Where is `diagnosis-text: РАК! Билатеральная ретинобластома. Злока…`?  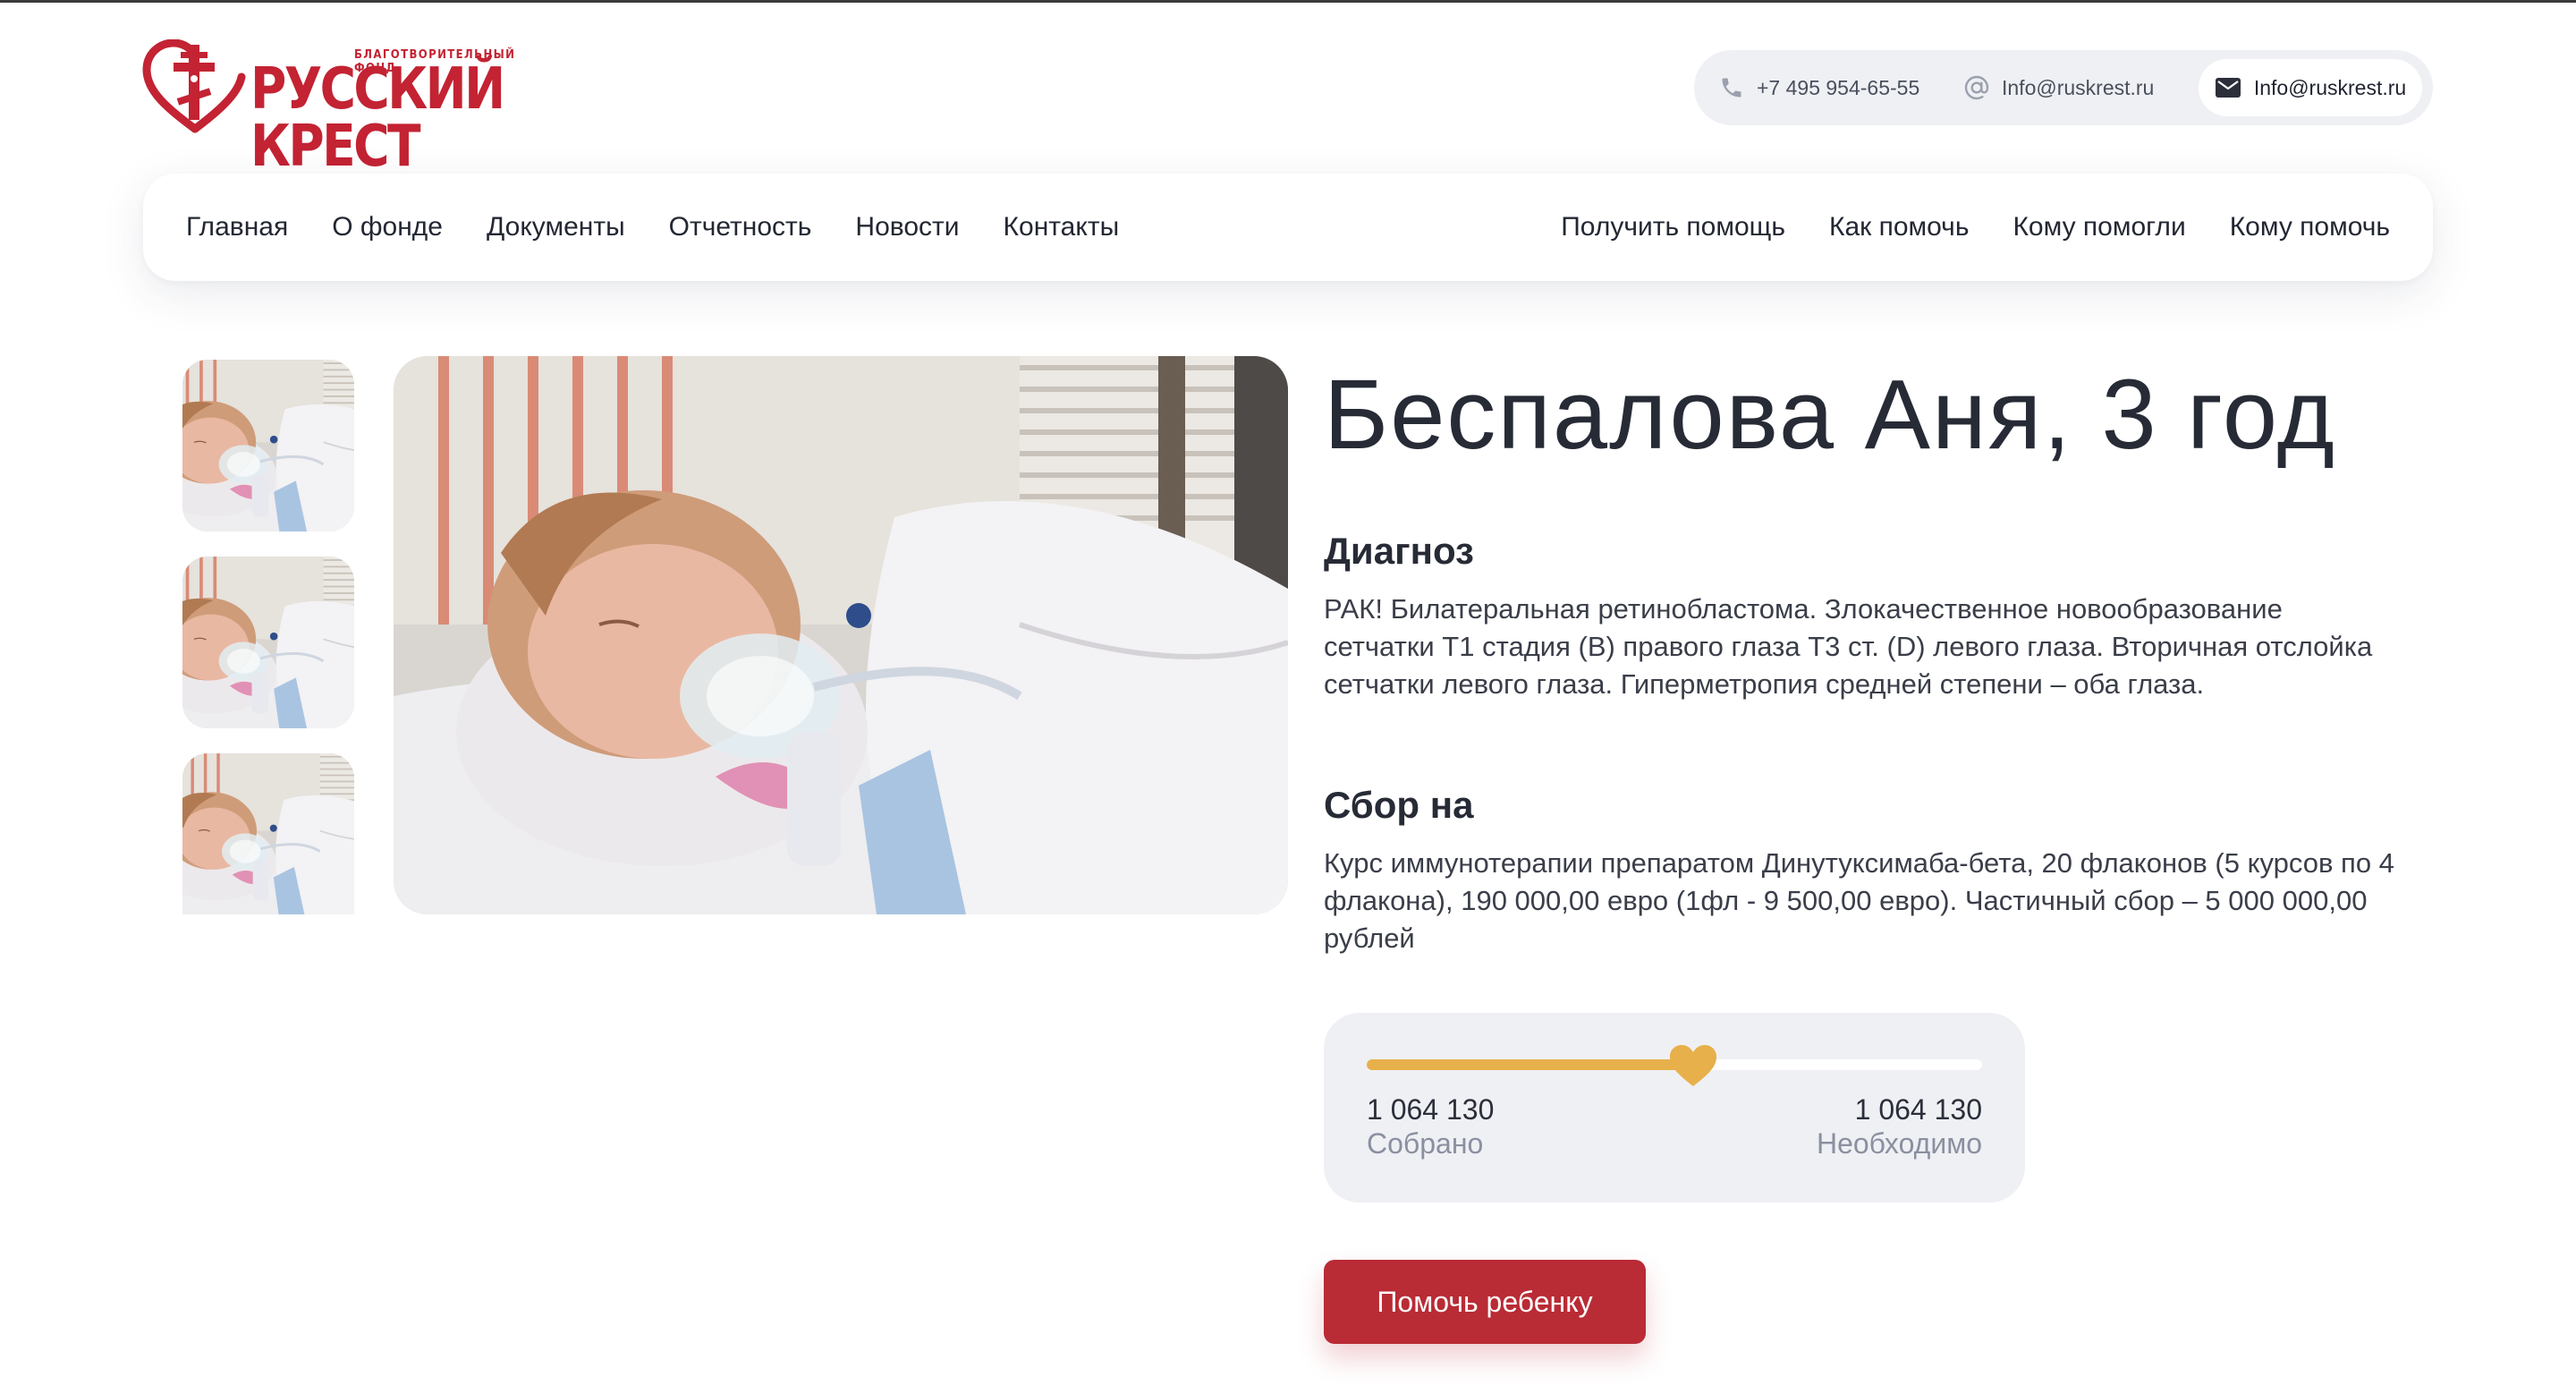
diagnosis-text: РАК! Билатеральная ретинобластома. Злока… is located at coordinates (1848, 647).